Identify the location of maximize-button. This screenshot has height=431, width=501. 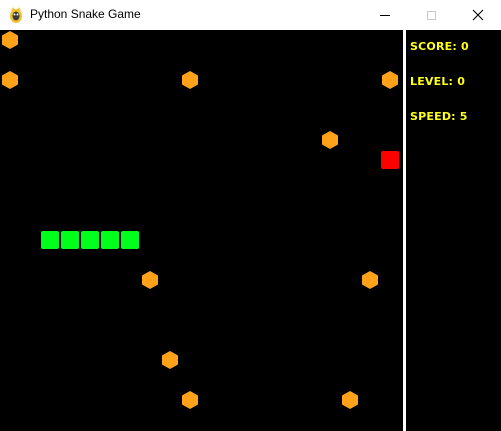
(431, 15).